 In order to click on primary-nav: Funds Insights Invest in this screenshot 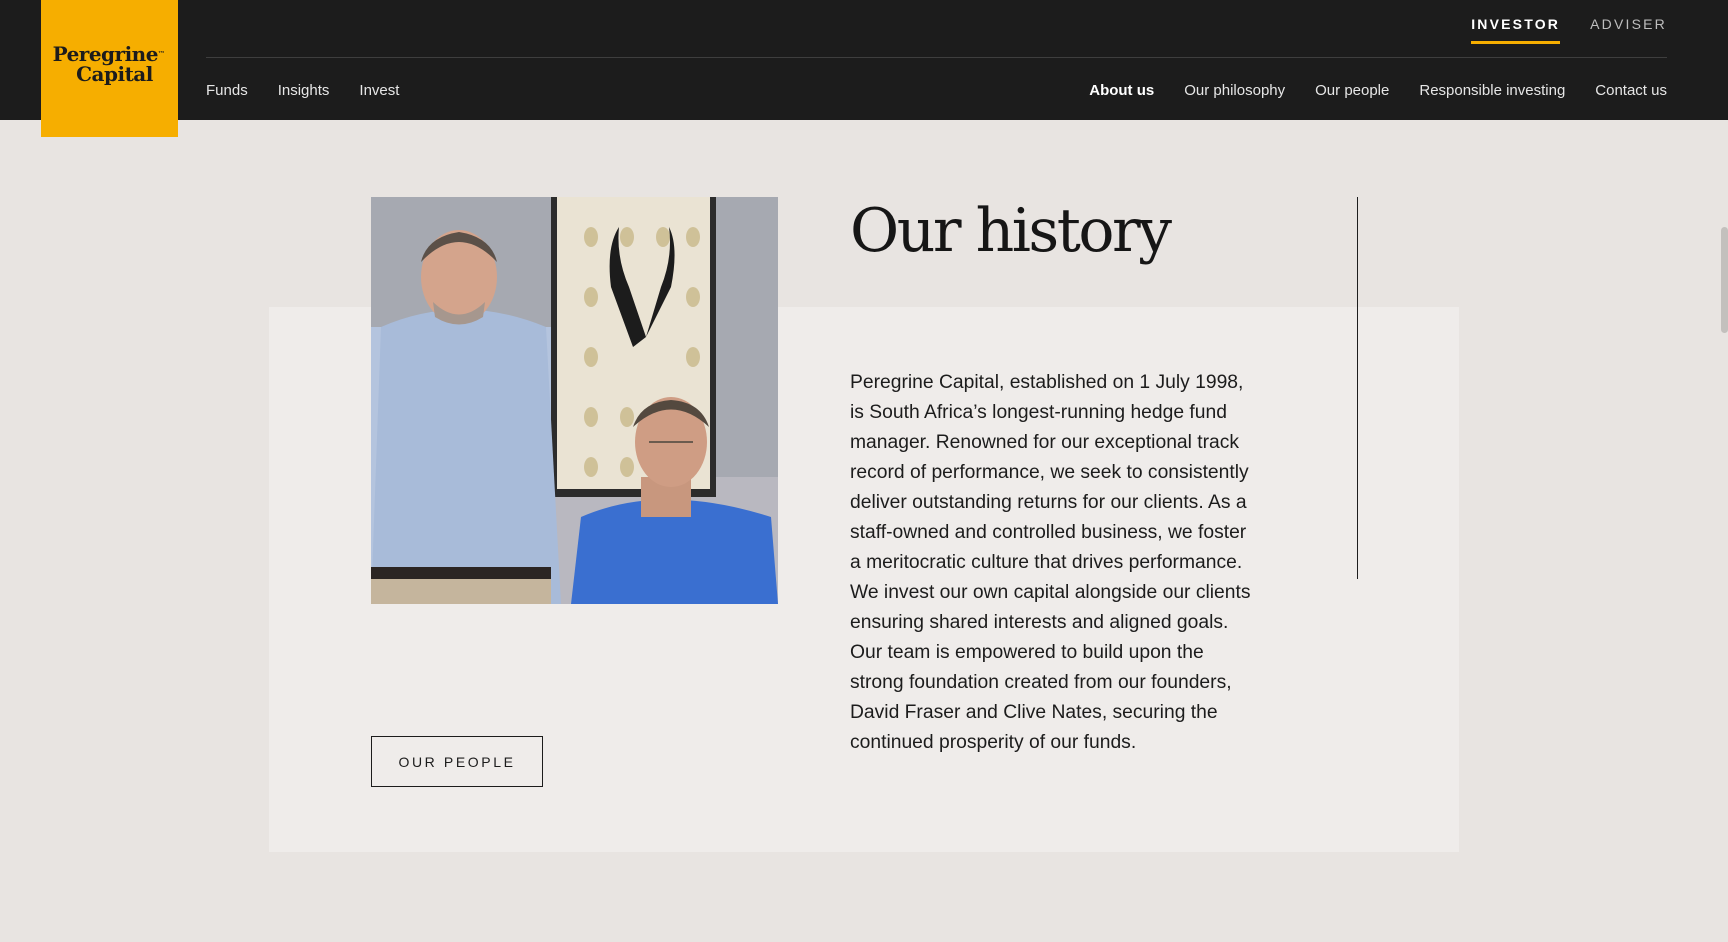, I will do `click(302, 90)`.